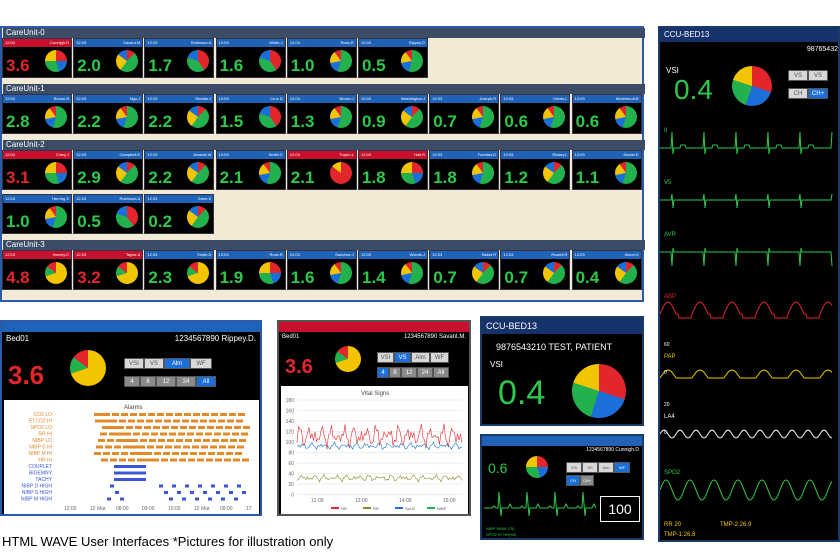 The image size is (840, 560). What do you see at coordinates (250, 255) in the screenshot?
I see `tile-header: 12:03 Ross.R` at bounding box center [250, 255].